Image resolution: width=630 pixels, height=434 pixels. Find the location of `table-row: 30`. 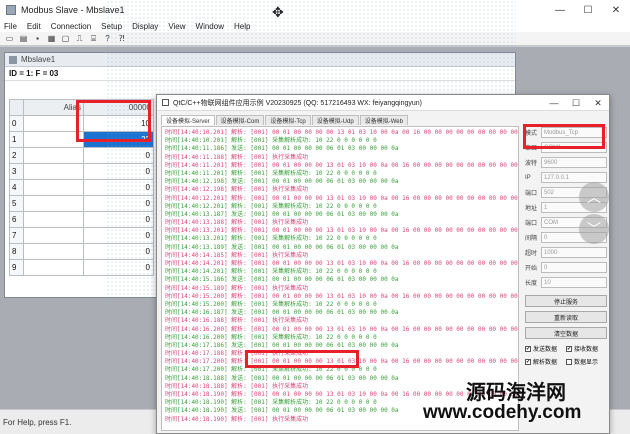

table-row: 30 is located at coordinates (81, 171).